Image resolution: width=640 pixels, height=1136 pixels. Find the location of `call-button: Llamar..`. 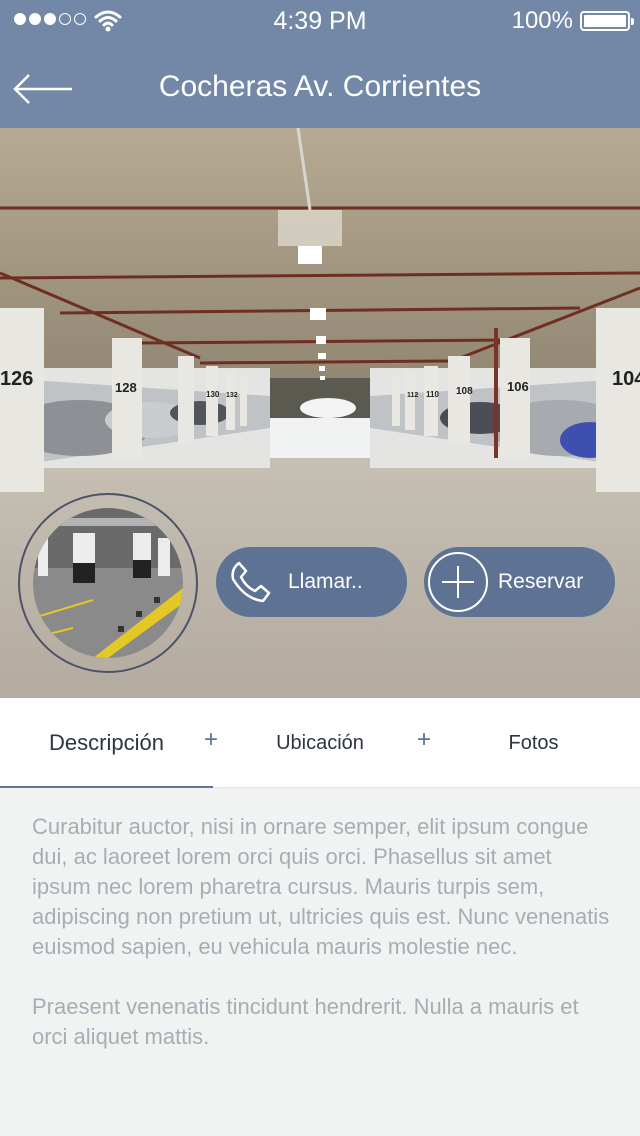

call-button: Llamar.. is located at coordinates (311, 582).